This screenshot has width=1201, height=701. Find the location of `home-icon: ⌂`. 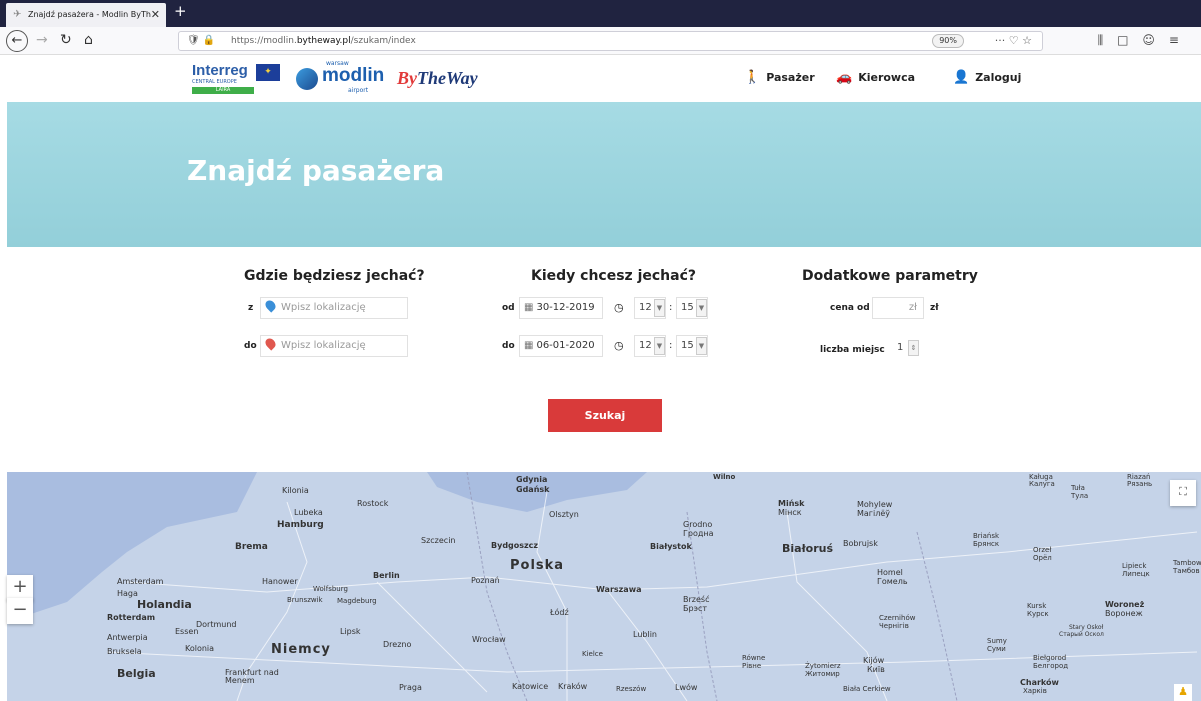

home-icon: ⌂ is located at coordinates (88, 40).